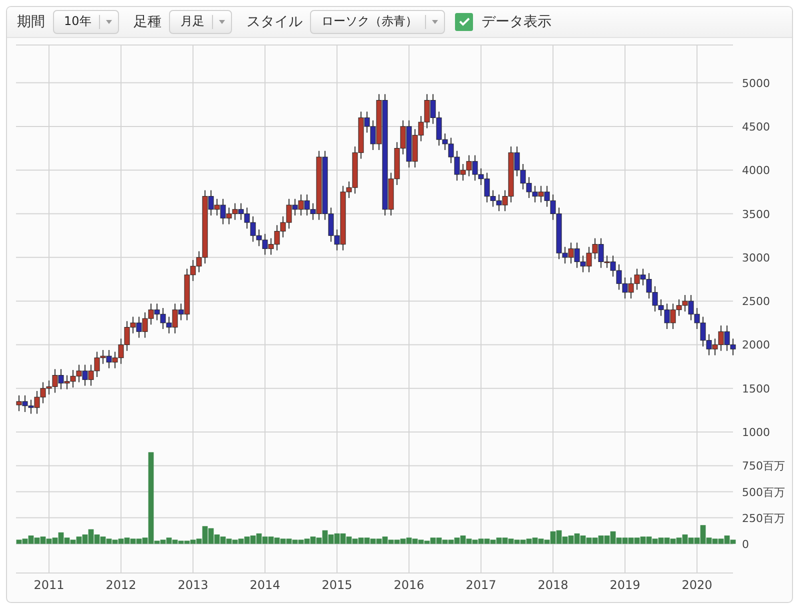 This screenshot has height=609, width=799. Describe the element at coordinates (31, 21) in the screenshot. I see `select-label: 期間` at that location.